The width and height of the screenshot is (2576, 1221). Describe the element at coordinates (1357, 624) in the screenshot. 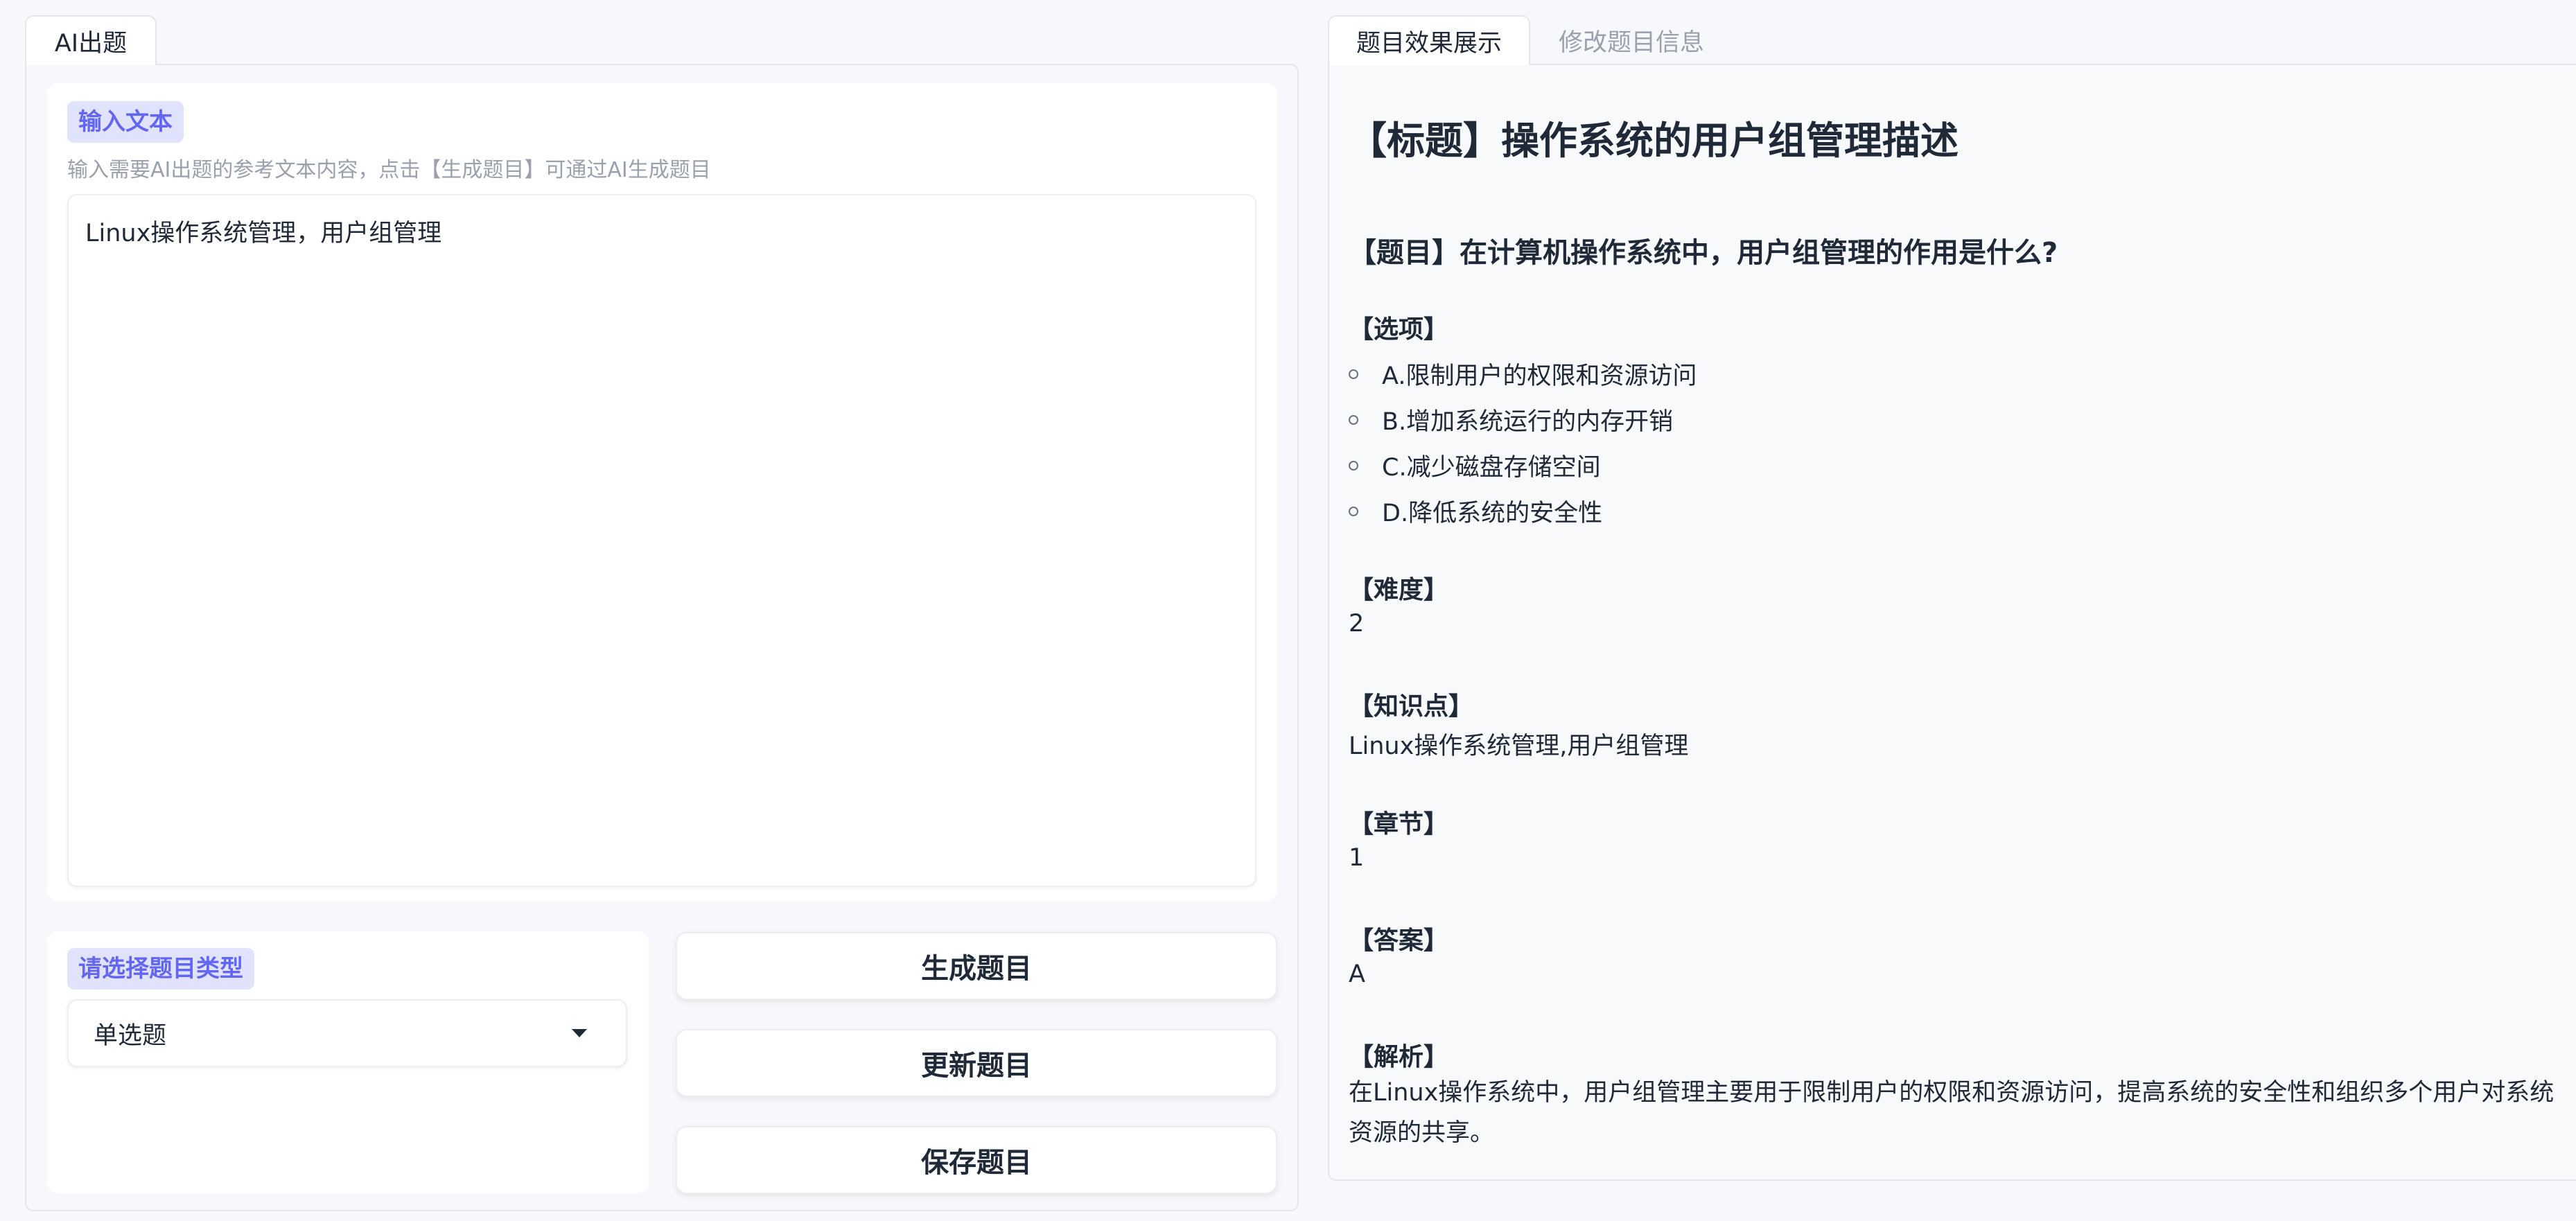

I see `difficulty-value: 2` at that location.